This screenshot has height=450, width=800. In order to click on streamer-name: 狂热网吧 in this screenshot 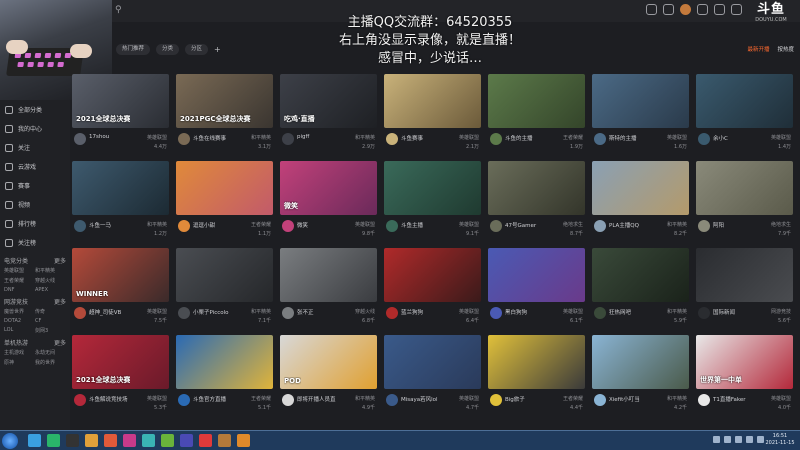, I will do `click(633, 312)`.